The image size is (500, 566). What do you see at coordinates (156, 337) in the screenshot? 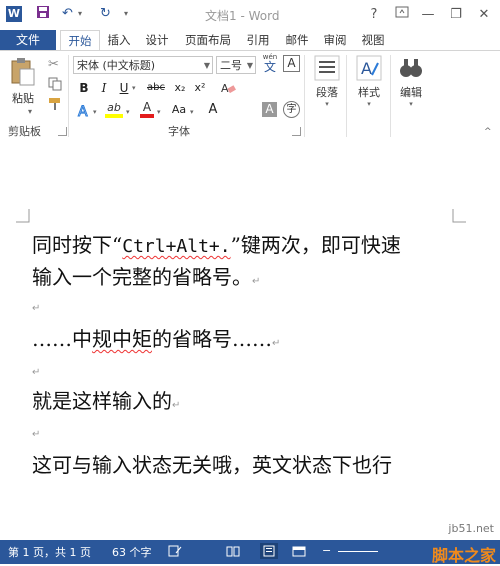
I see `doc-line-3: ……中规中矩的省略号……↵` at bounding box center [156, 337].